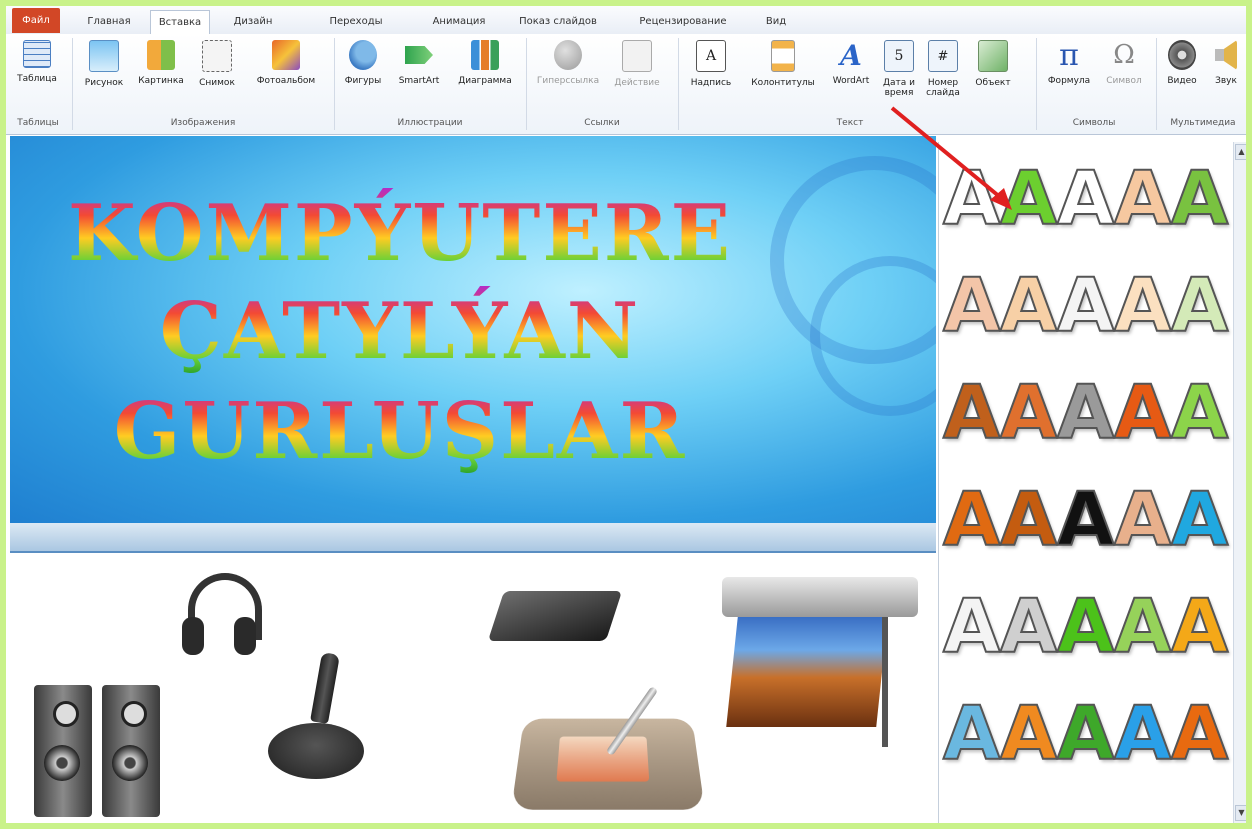 The image size is (1252, 829). What do you see at coordinates (1226, 55) in the screenshot?
I see `speaker-icon` at bounding box center [1226, 55].